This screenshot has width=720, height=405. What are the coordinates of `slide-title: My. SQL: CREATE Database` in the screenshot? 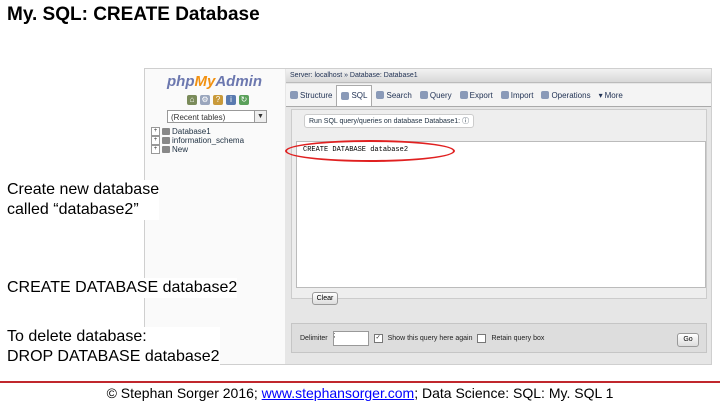 It's located at (133, 14).